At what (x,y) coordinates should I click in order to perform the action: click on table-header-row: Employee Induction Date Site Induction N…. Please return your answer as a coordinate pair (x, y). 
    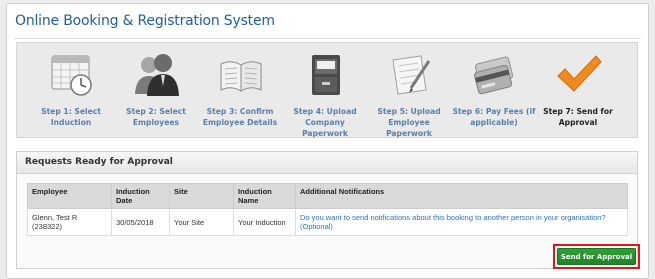
    Looking at the image, I should click on (327, 196).